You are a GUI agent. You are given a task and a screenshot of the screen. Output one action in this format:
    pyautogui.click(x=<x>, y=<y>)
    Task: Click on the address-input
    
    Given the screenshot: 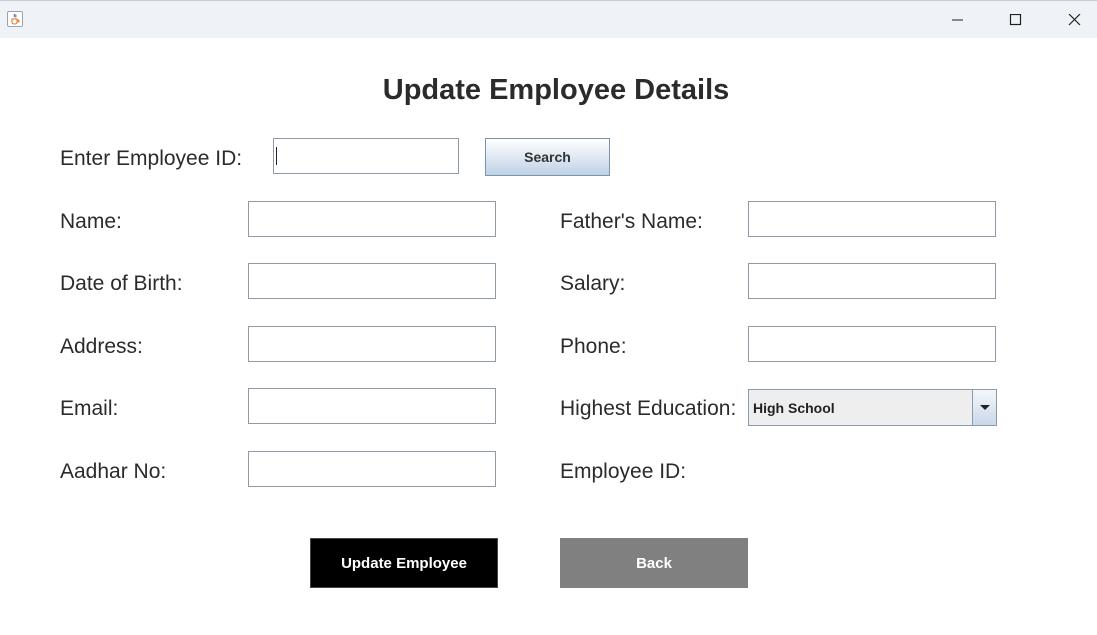 What is the action you would take?
    pyautogui.click(x=372, y=344)
    